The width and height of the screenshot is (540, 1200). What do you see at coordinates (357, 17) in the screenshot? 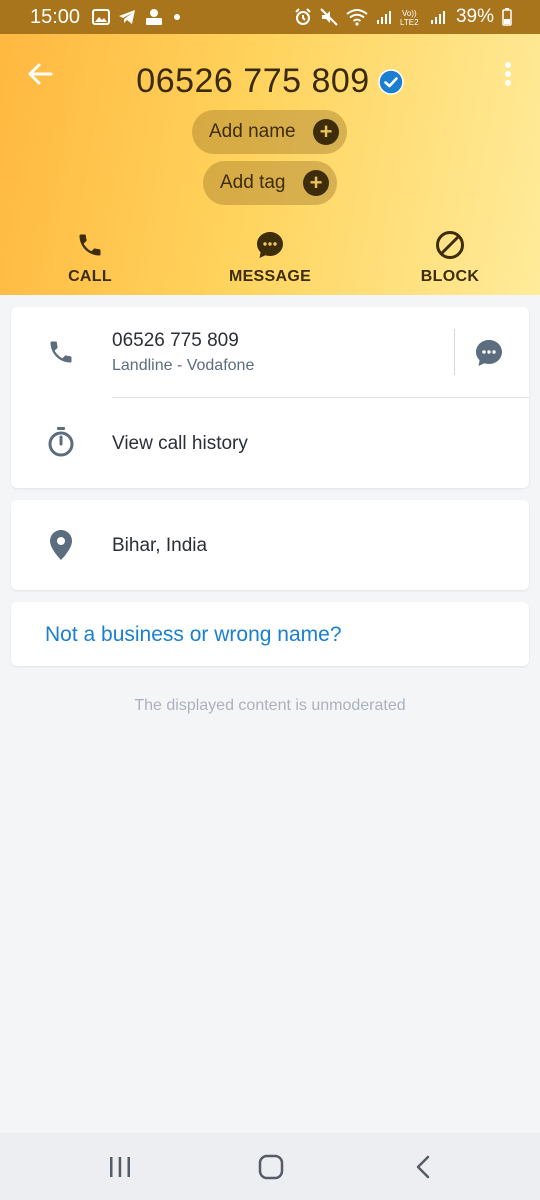
I see `wifi-icon` at bounding box center [357, 17].